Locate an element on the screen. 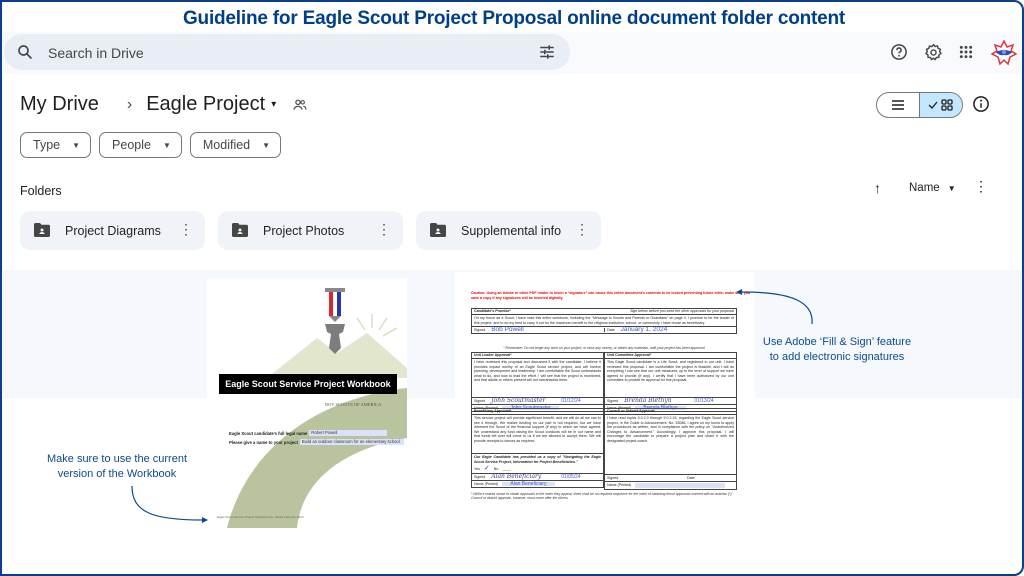 This screenshot has height=576, width=1024. annotation-line: Use Adobe ‘Fill & Sign’ feature is located at coordinates (837, 342).